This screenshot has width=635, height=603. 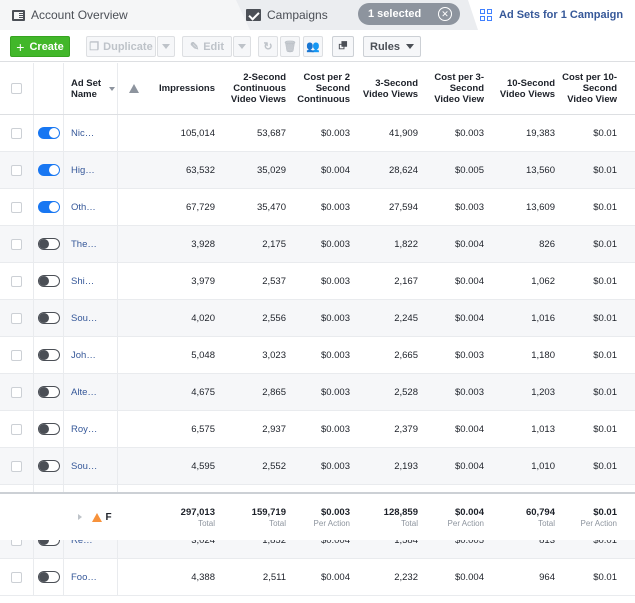 I want to click on adsets-grid-icon, so click(x=486, y=15).